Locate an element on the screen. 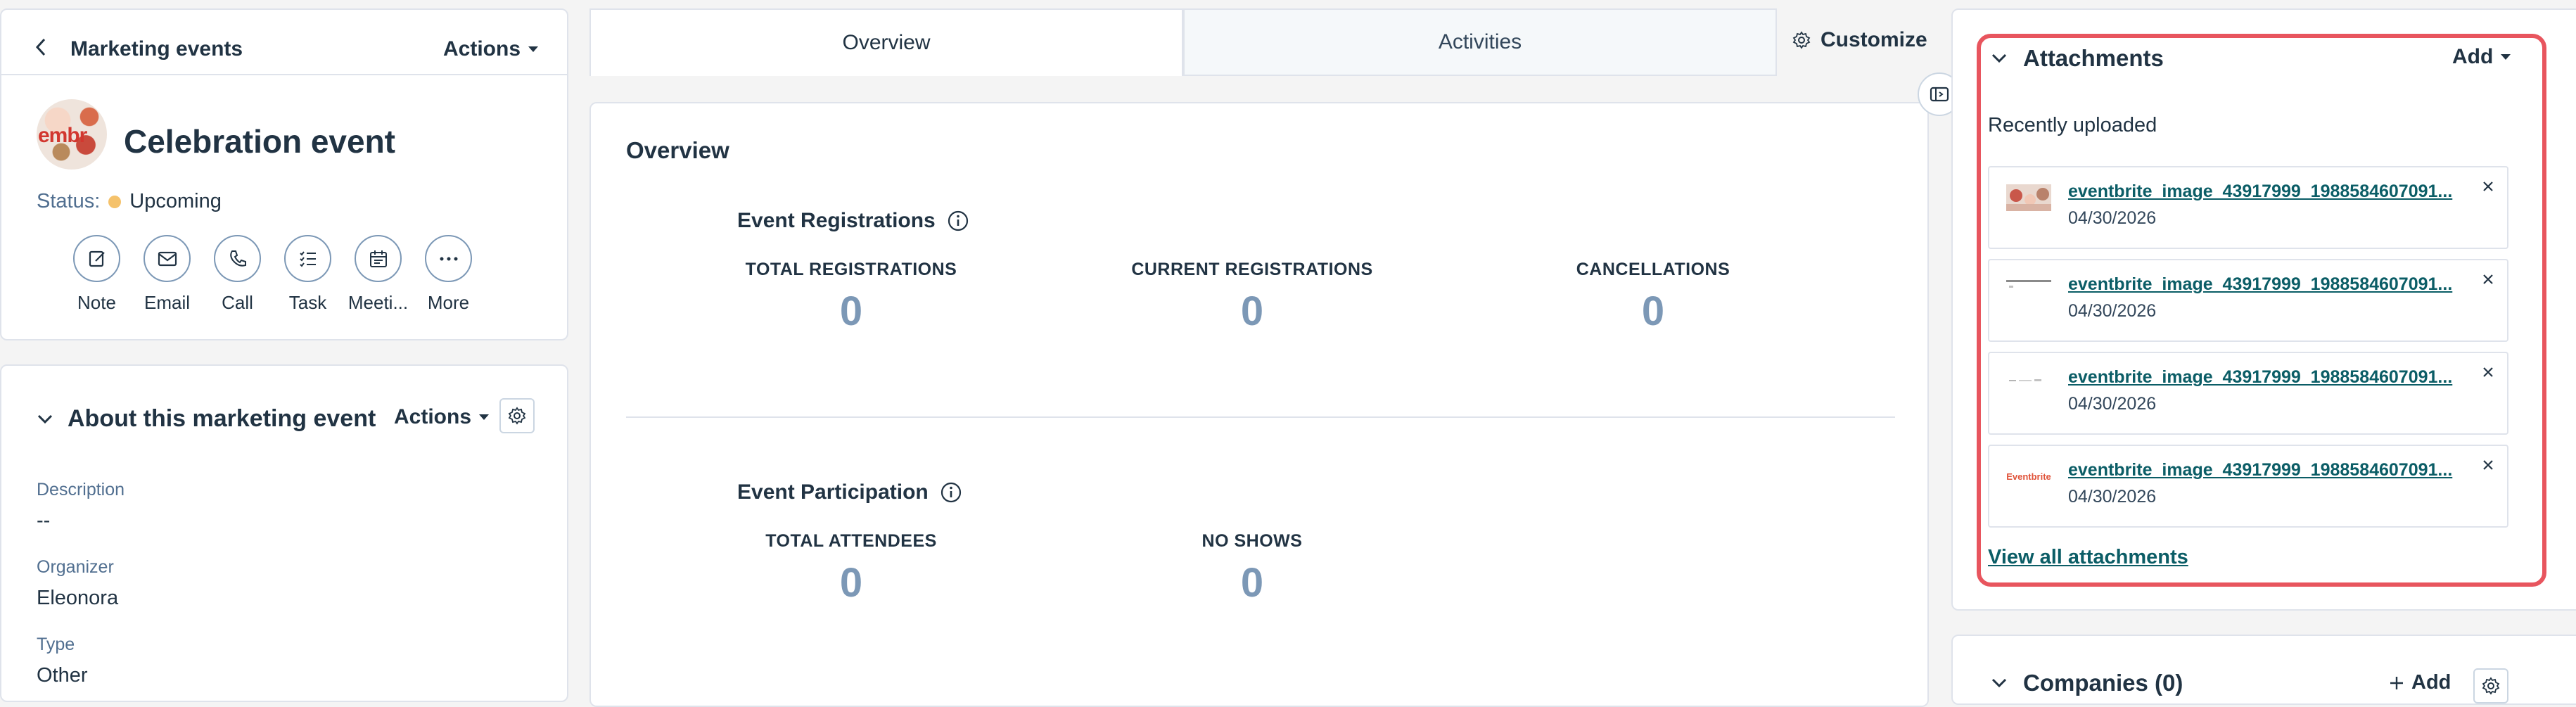  quick-action-more: More is located at coordinates (448, 274).